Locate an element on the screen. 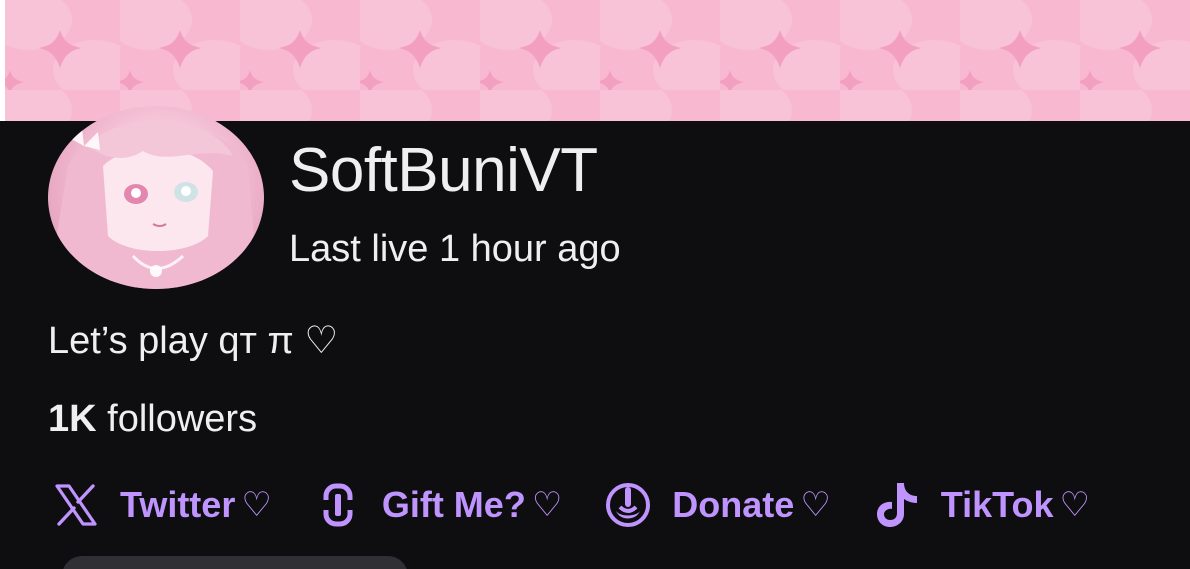 This screenshot has height=569, width=1190. donate-icon is located at coordinates (628, 505).